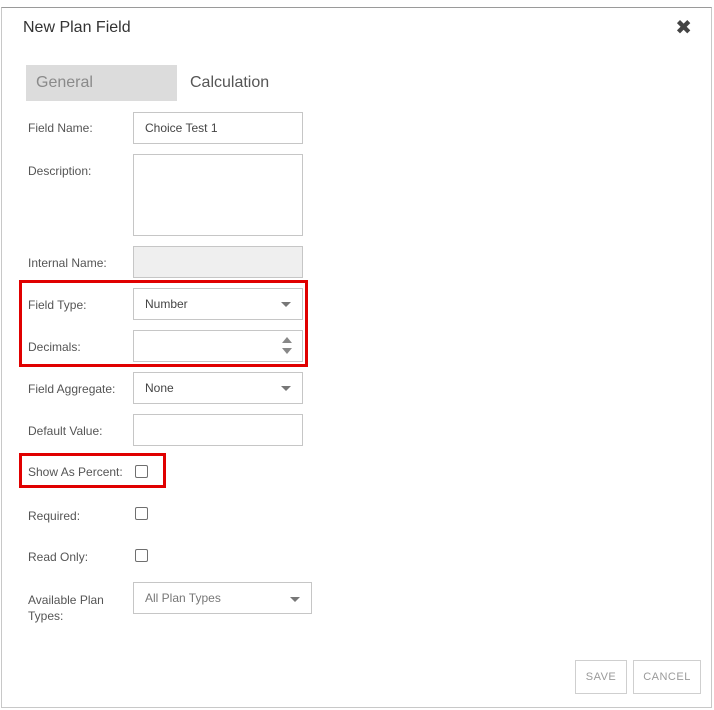  Describe the element at coordinates (92, 470) in the screenshot. I see `highlight-show-as-percent` at that location.